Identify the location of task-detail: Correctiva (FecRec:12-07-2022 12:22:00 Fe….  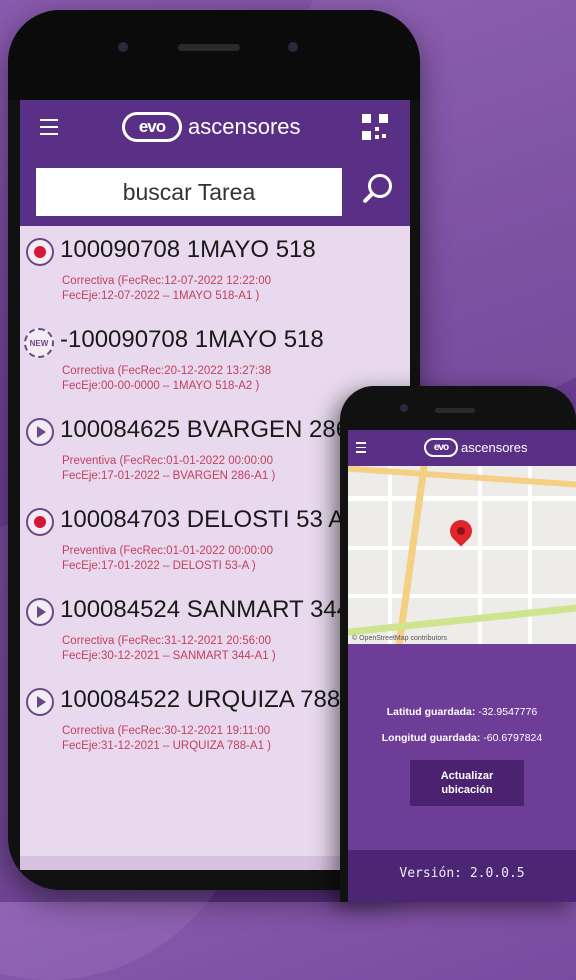
(167, 288).